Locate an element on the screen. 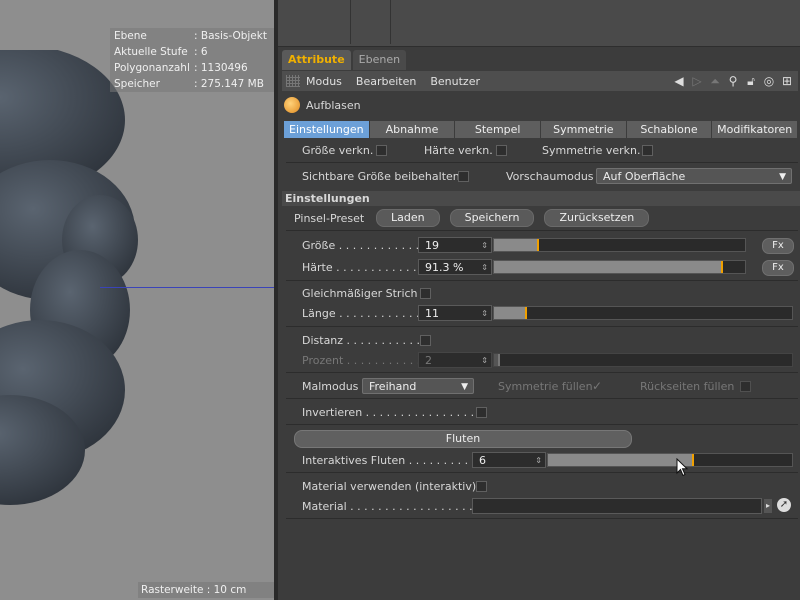  length-value: 11 is located at coordinates (432, 313).